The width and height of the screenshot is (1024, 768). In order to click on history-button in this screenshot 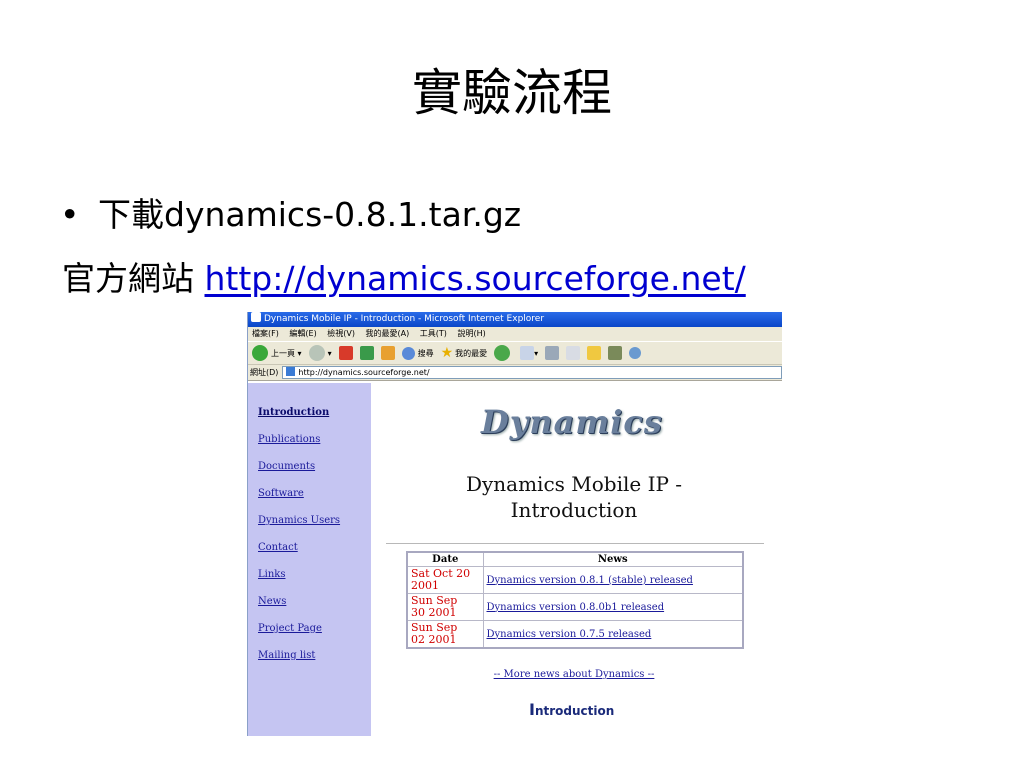, I will do `click(503, 353)`.